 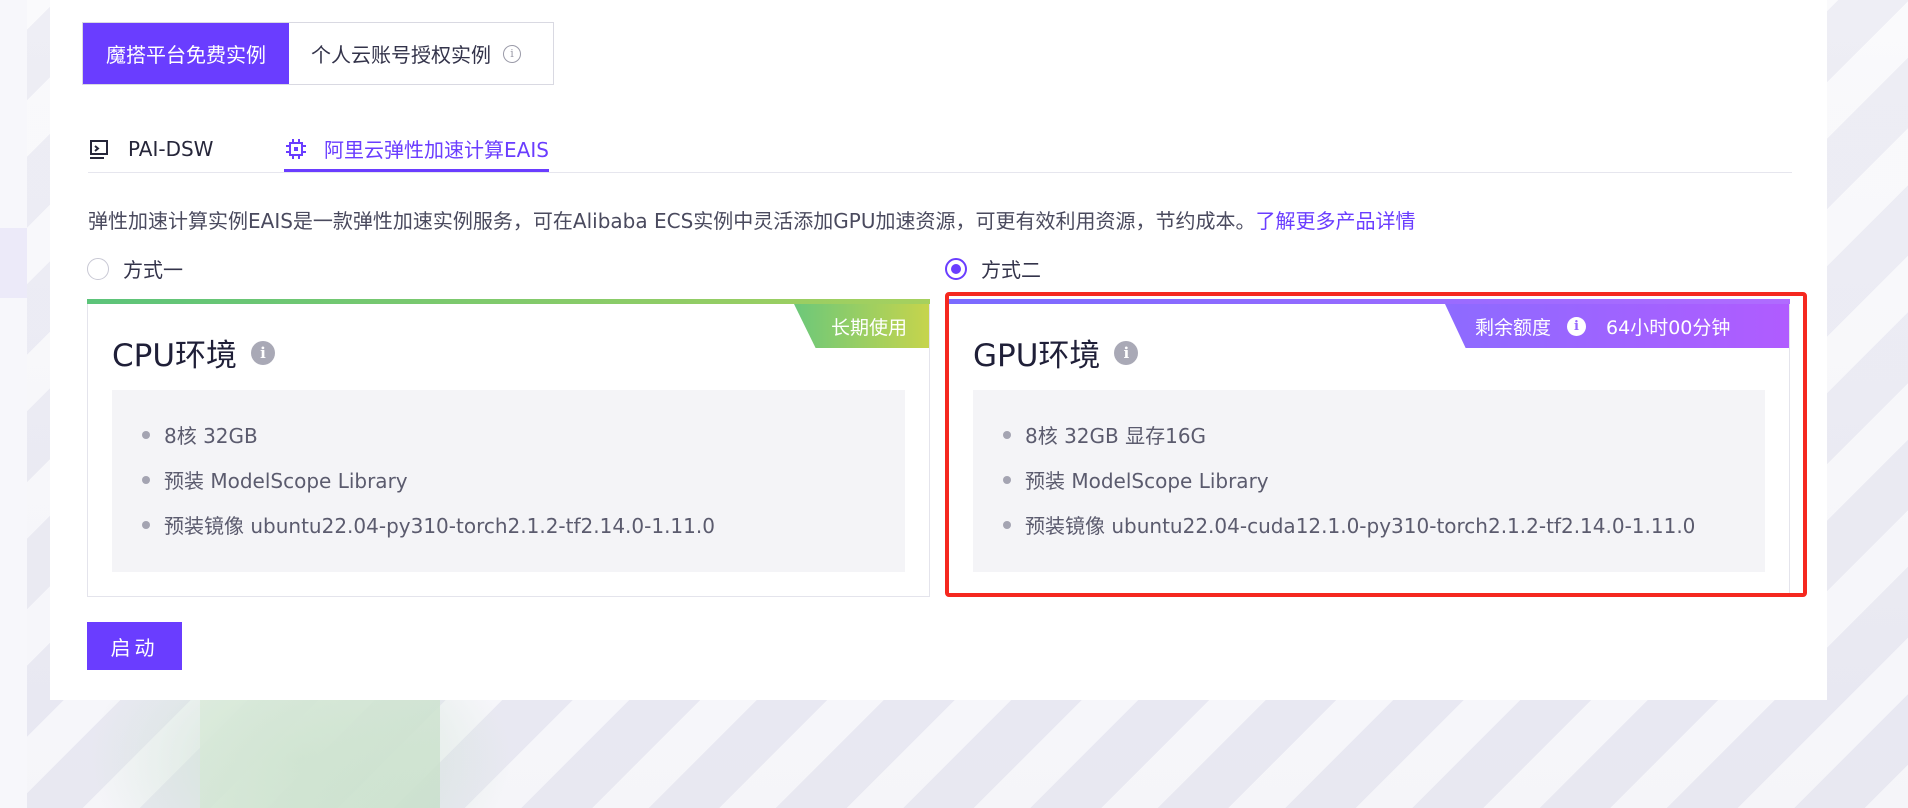 What do you see at coordinates (153, 270) in the screenshot?
I see `option-one-label: 方式一` at bounding box center [153, 270].